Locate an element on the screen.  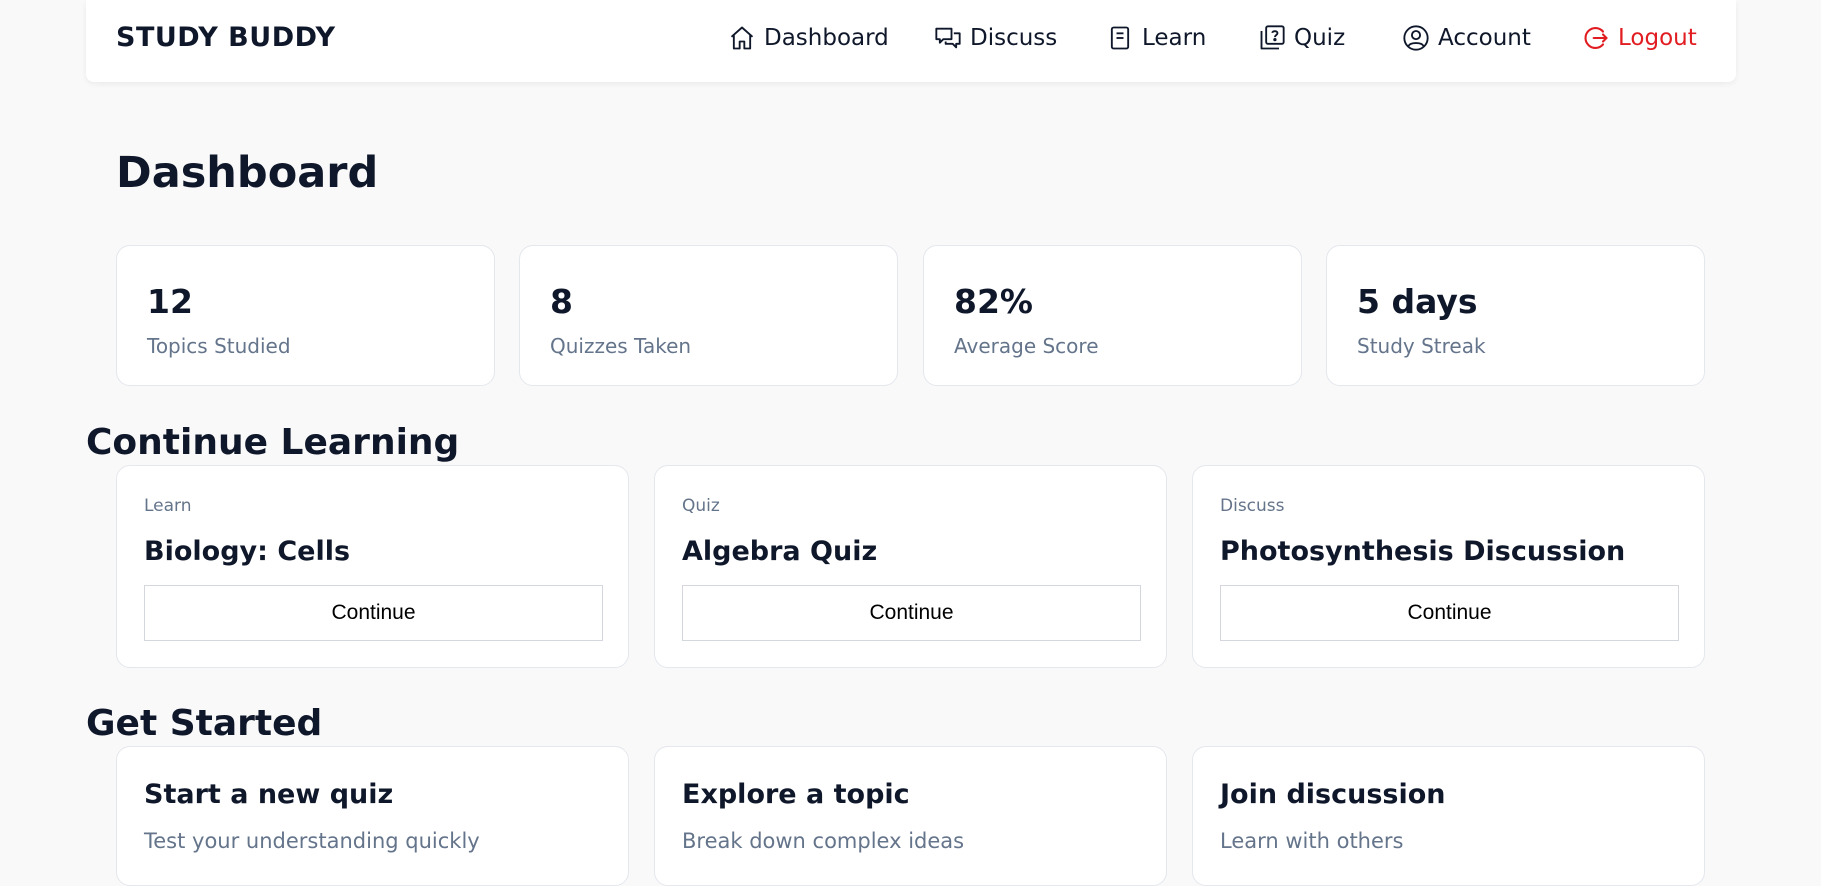
logout-icon is located at coordinates (1596, 38).